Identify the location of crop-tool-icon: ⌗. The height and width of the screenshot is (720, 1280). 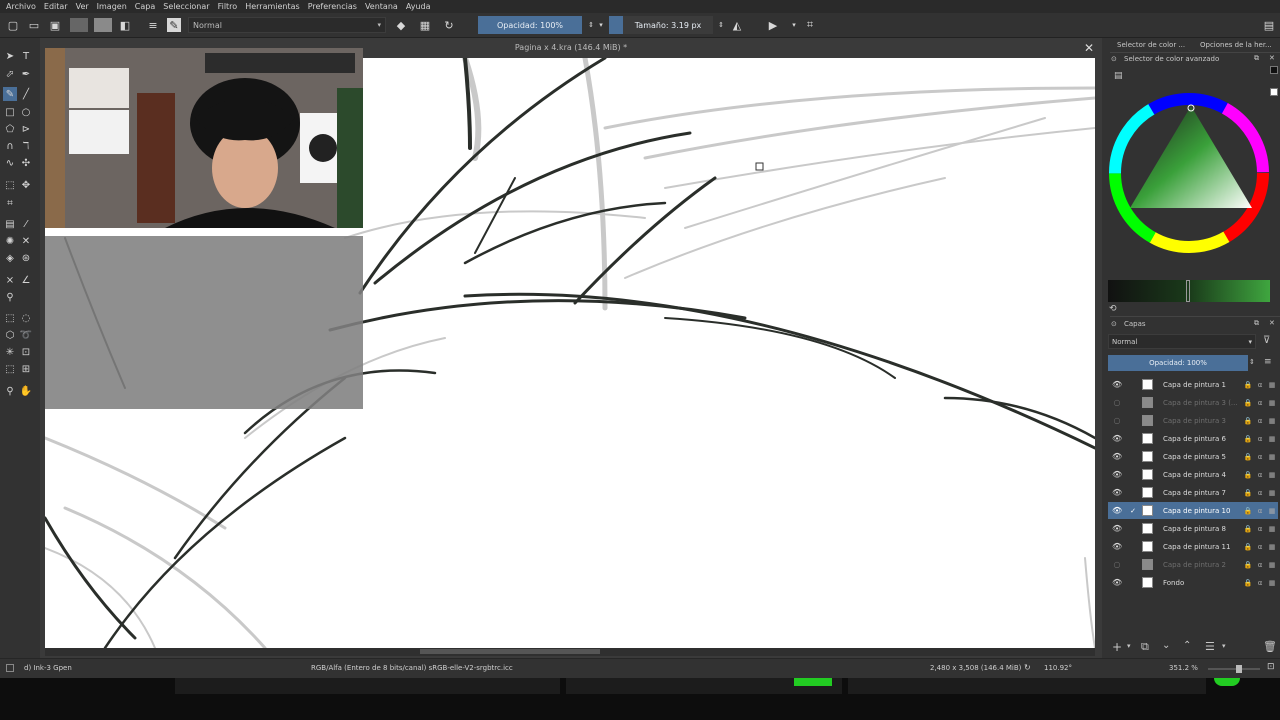
(10, 203).